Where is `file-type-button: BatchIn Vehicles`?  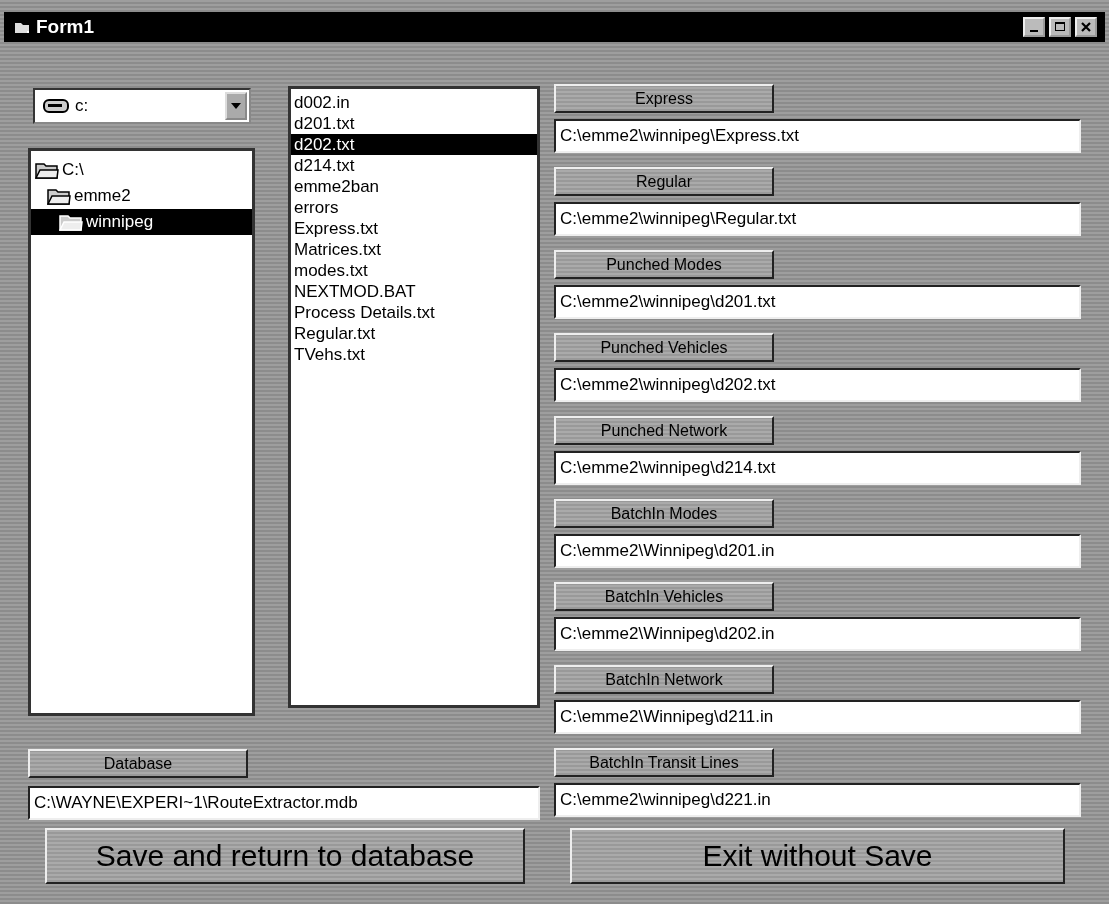 file-type-button: BatchIn Vehicles is located at coordinates (664, 596).